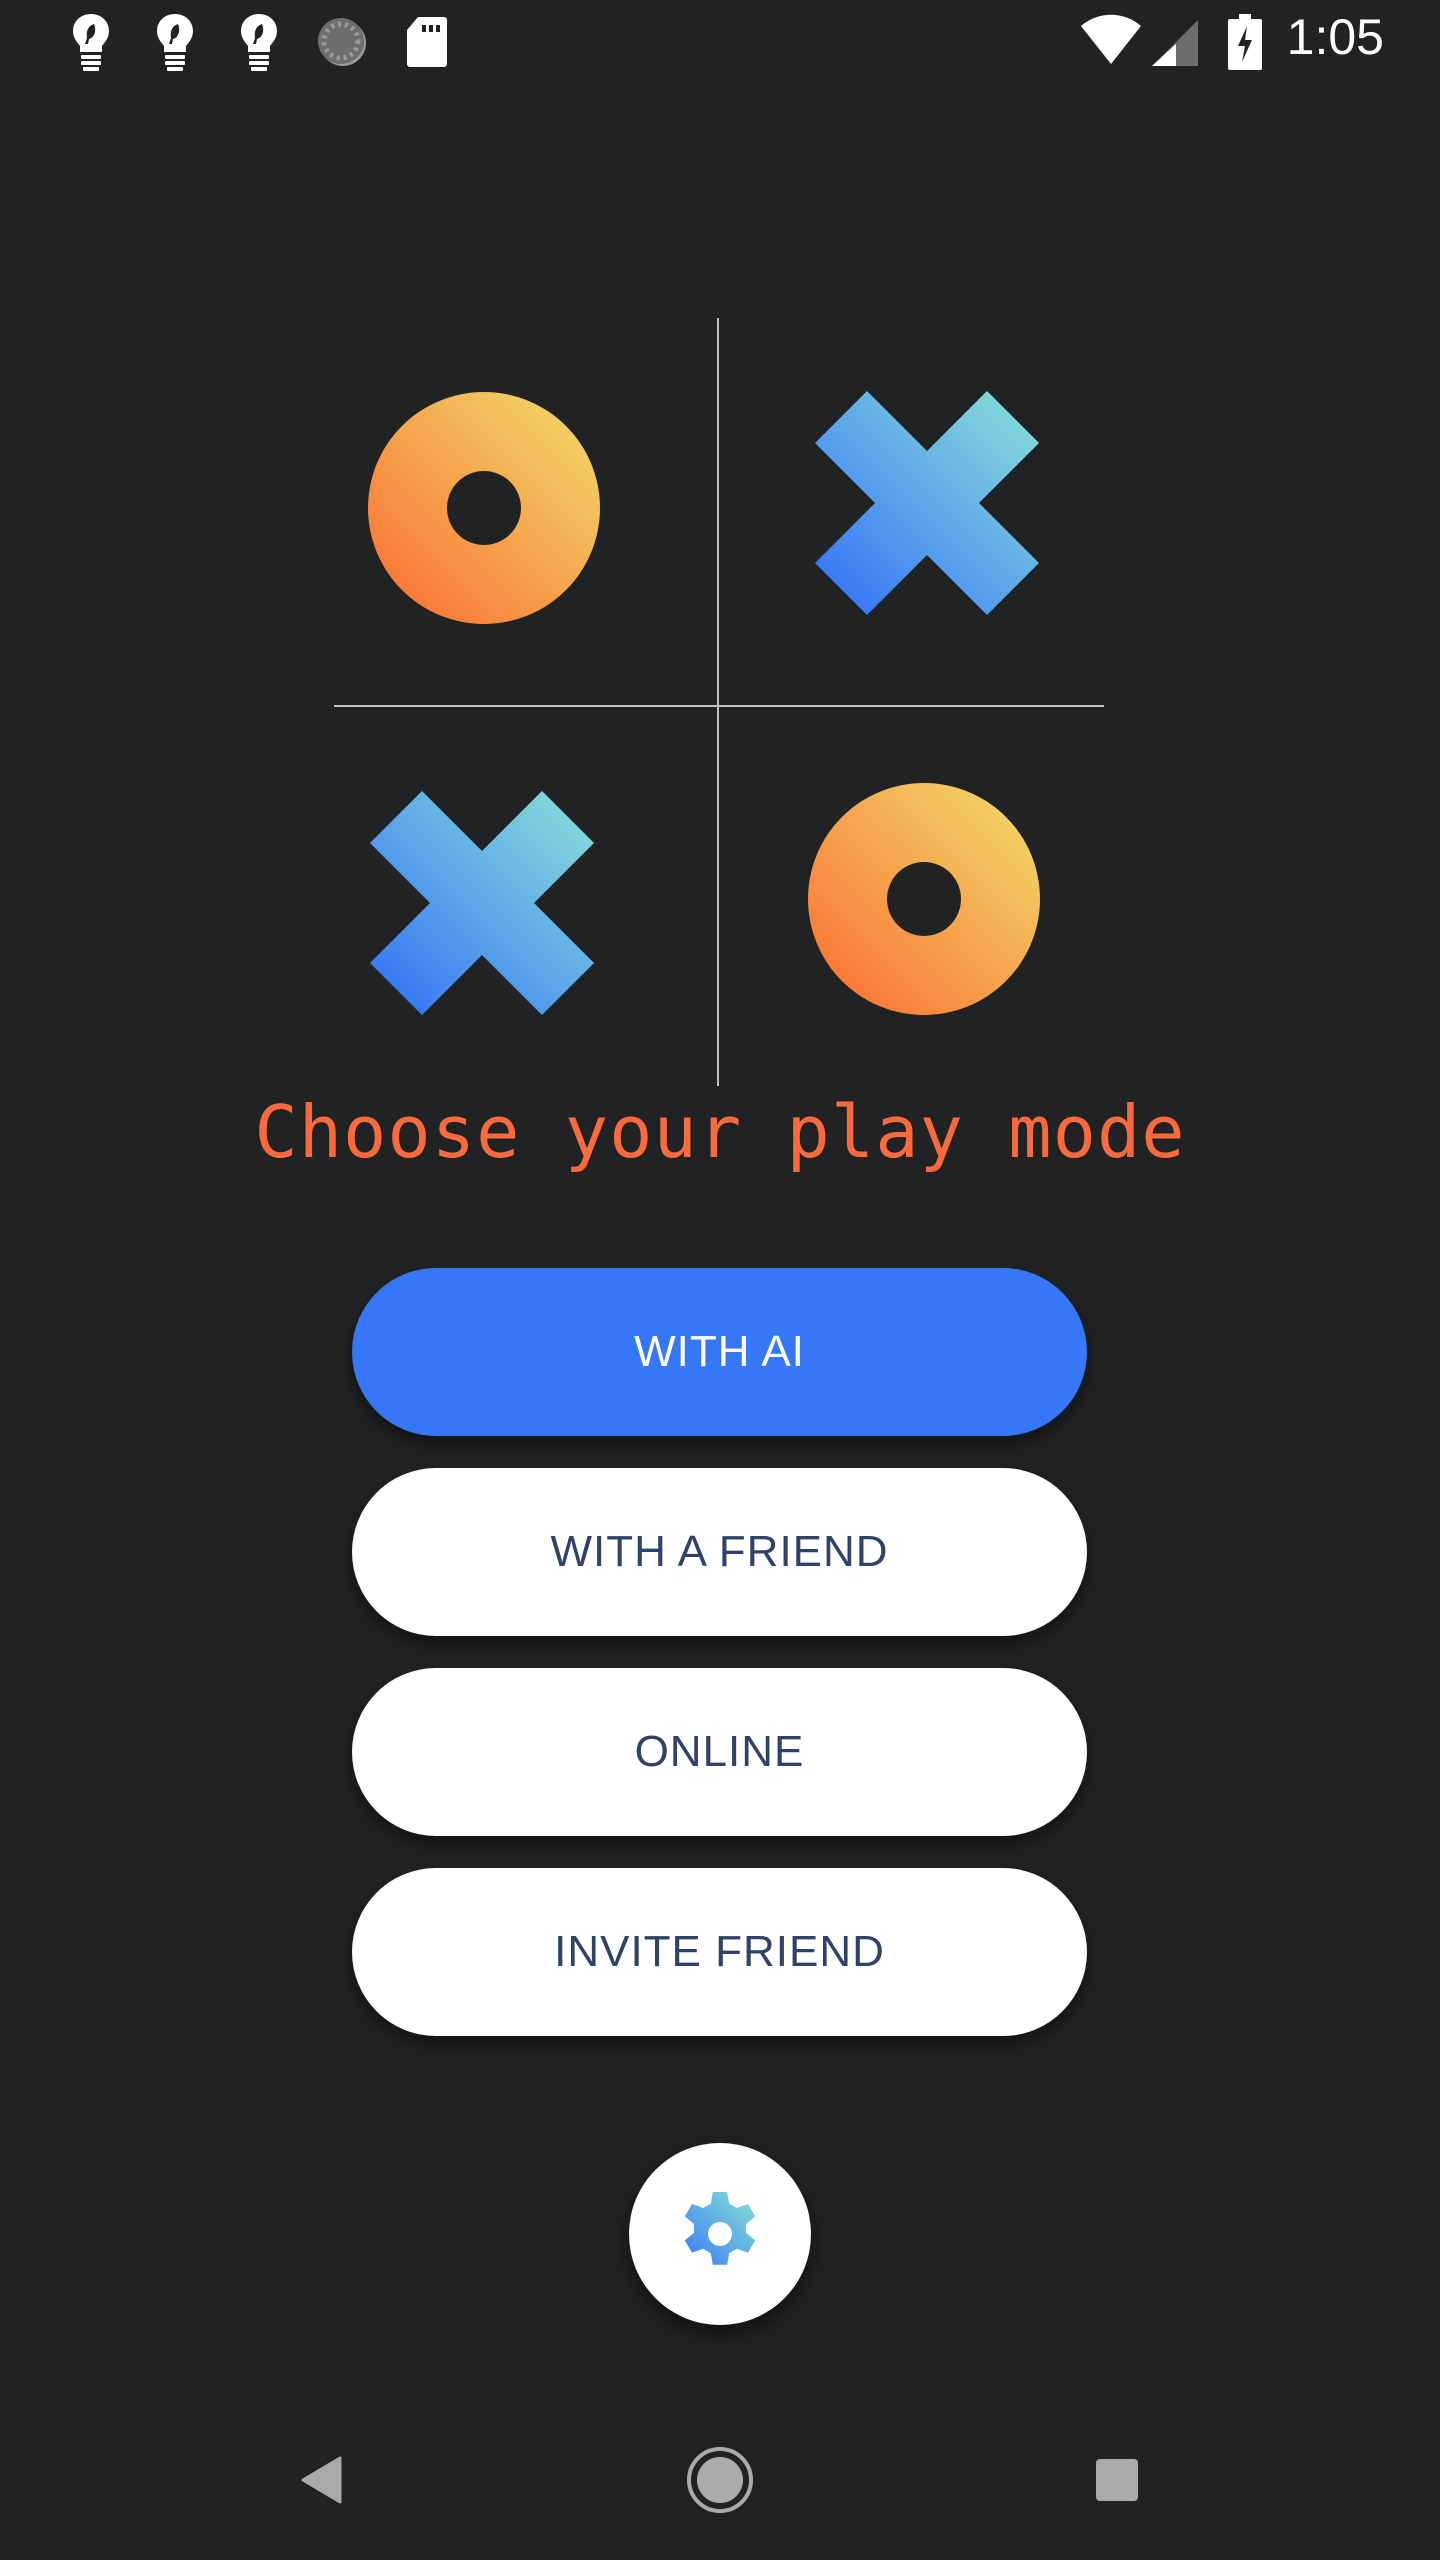 The width and height of the screenshot is (1440, 2560). I want to click on recents-icon, so click(1117, 2480).